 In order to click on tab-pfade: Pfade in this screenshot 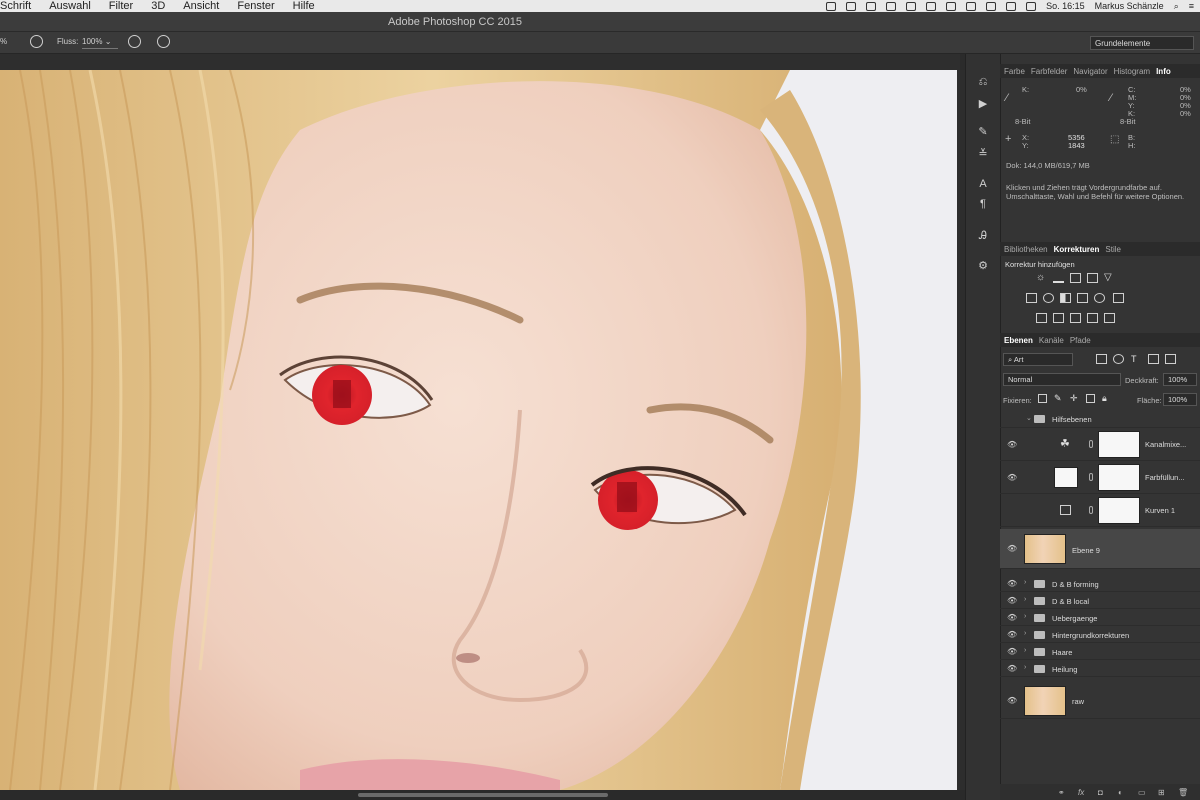, I will do `click(1080, 340)`.